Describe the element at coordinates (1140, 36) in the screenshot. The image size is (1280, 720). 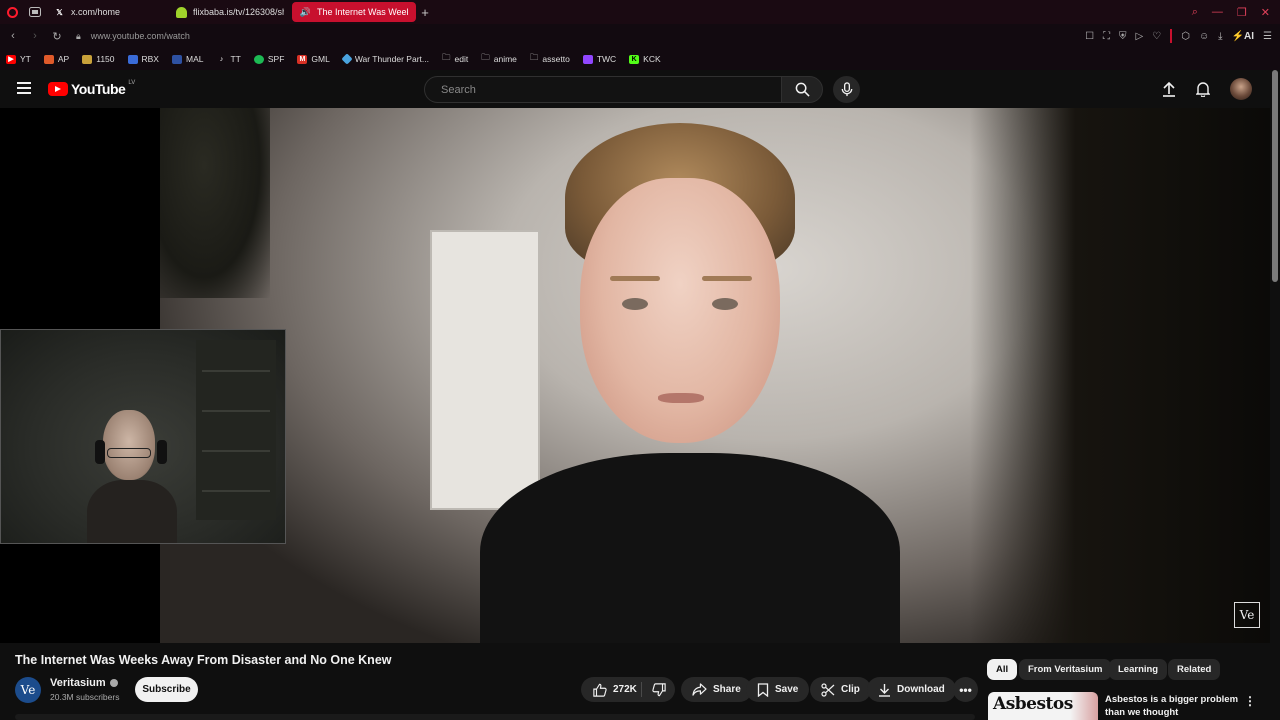
I see `player-icon: ▷` at that location.